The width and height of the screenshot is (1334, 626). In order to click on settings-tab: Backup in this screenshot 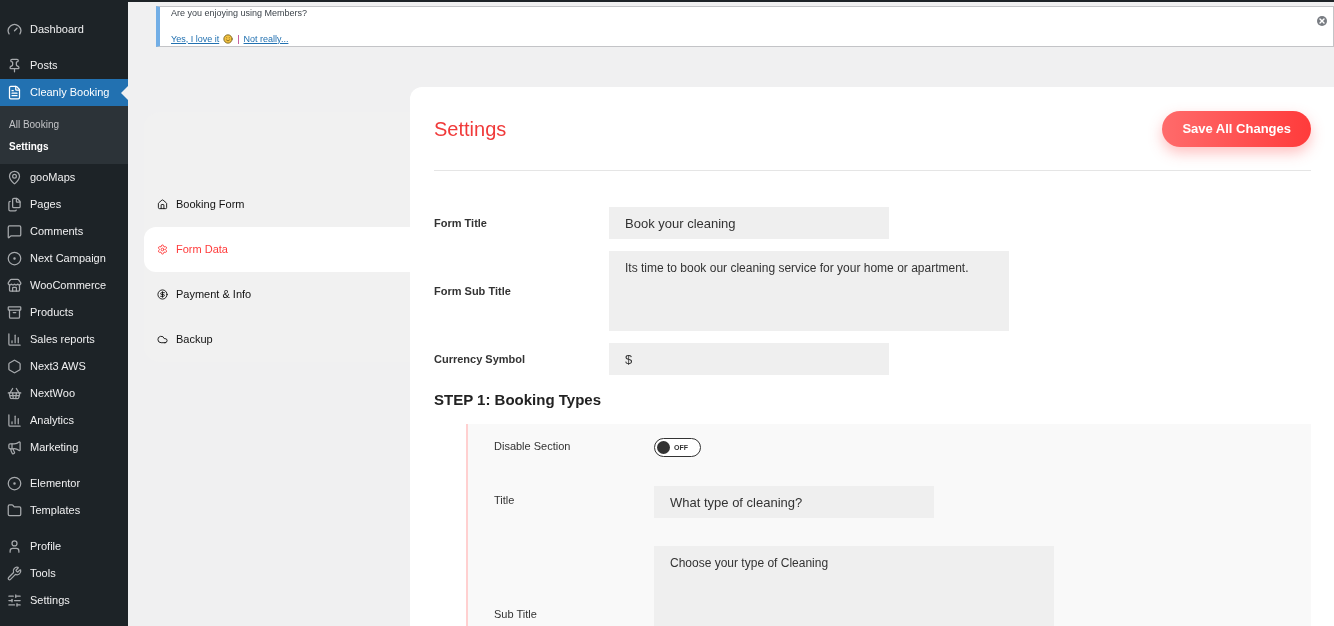, I will do `click(277, 339)`.